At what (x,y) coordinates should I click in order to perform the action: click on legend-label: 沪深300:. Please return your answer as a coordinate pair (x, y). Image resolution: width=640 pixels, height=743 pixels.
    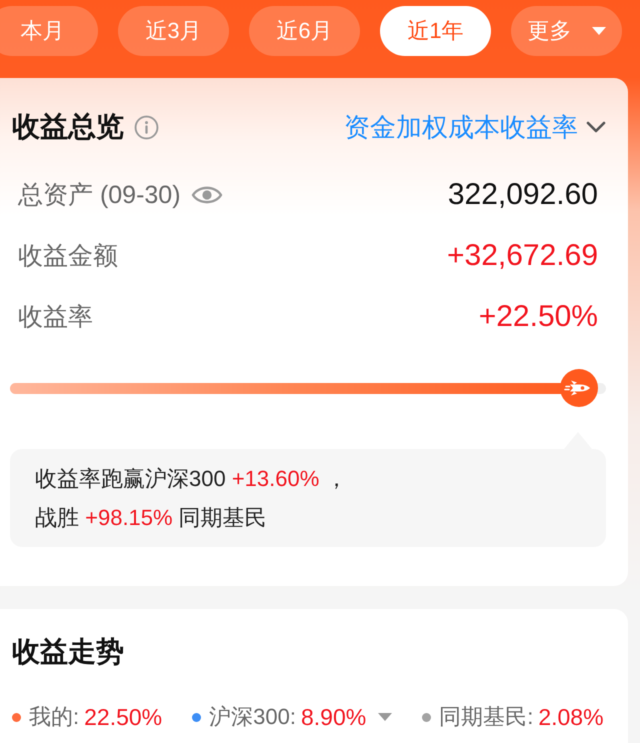
    Looking at the image, I should click on (252, 717).